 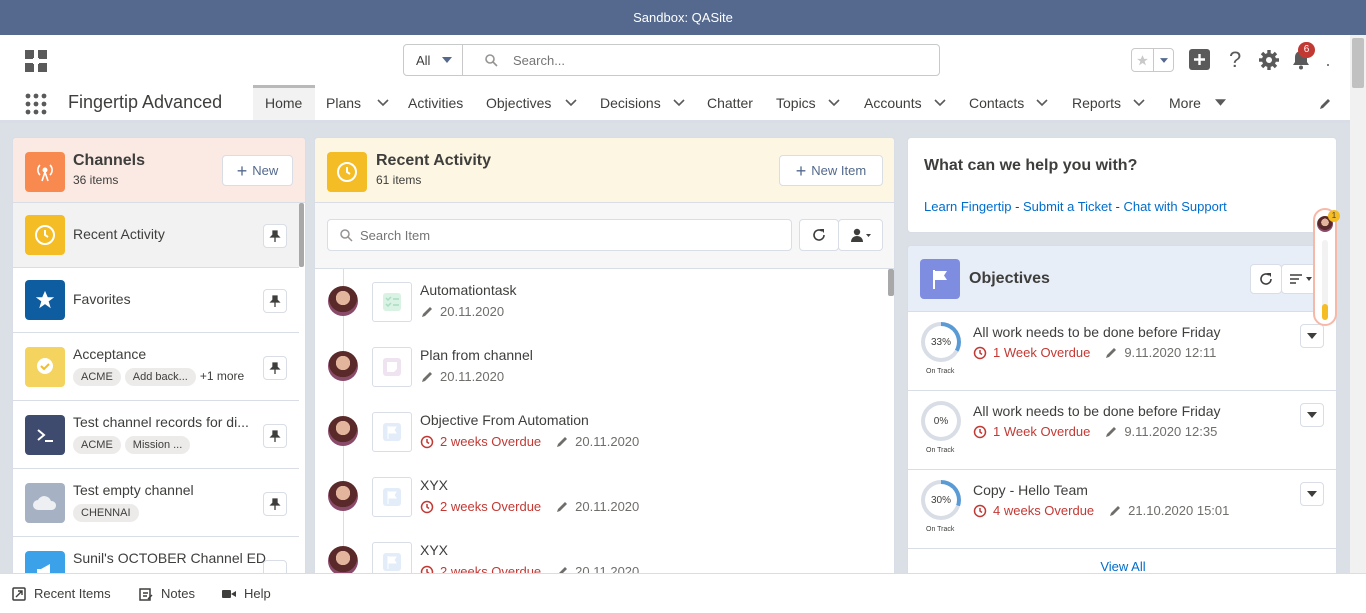 What do you see at coordinates (229, 593) in the screenshot?
I see `video-icon` at bounding box center [229, 593].